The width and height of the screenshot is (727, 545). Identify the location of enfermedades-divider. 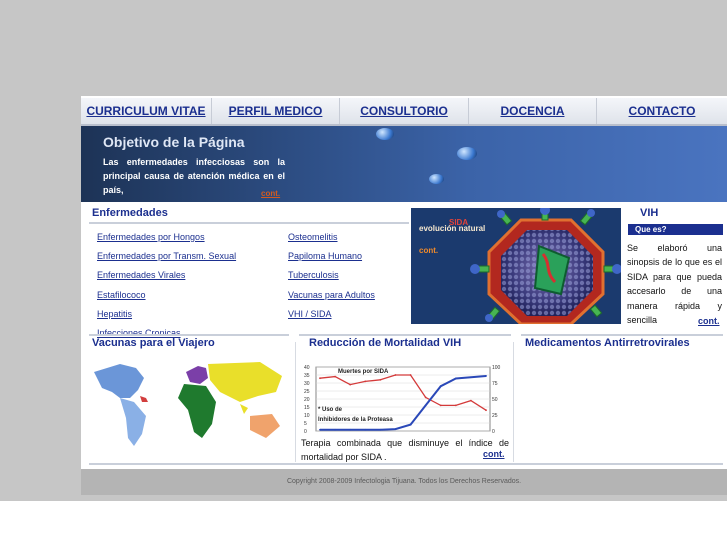
(249, 223).